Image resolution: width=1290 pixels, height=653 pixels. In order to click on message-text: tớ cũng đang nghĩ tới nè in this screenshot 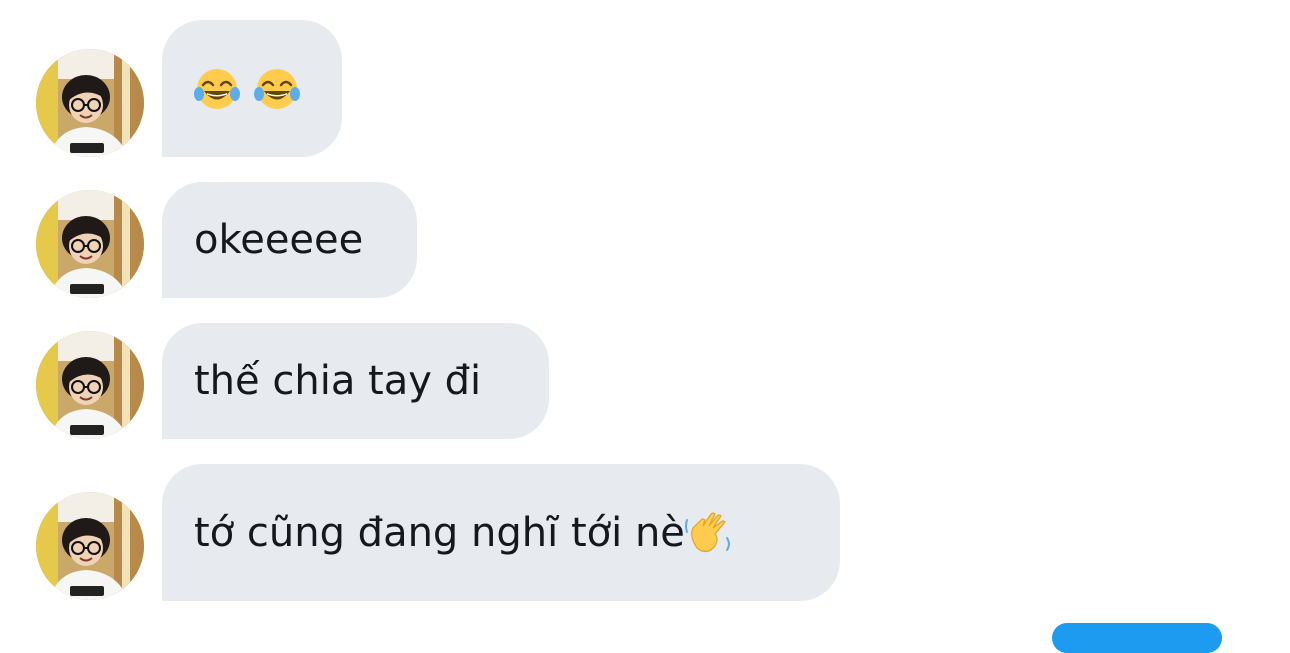, I will do `click(439, 532)`.